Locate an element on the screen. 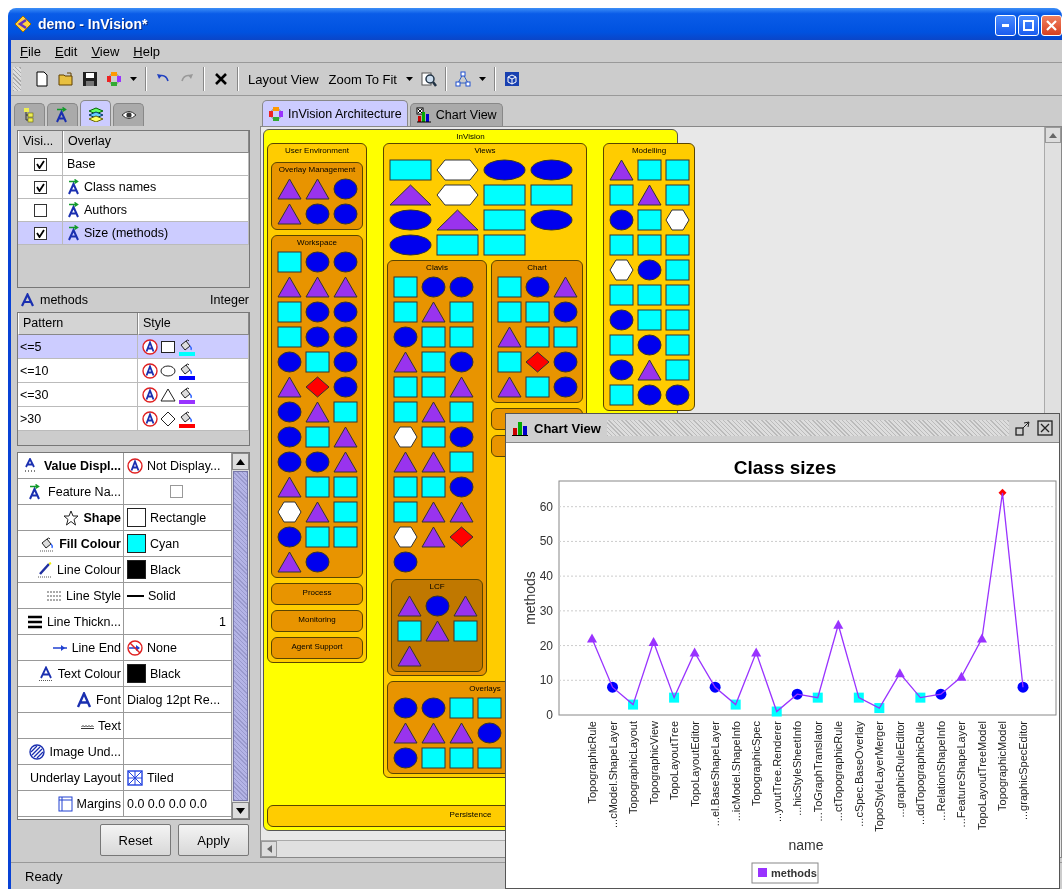  table-row: >30 is located at coordinates (133, 419).